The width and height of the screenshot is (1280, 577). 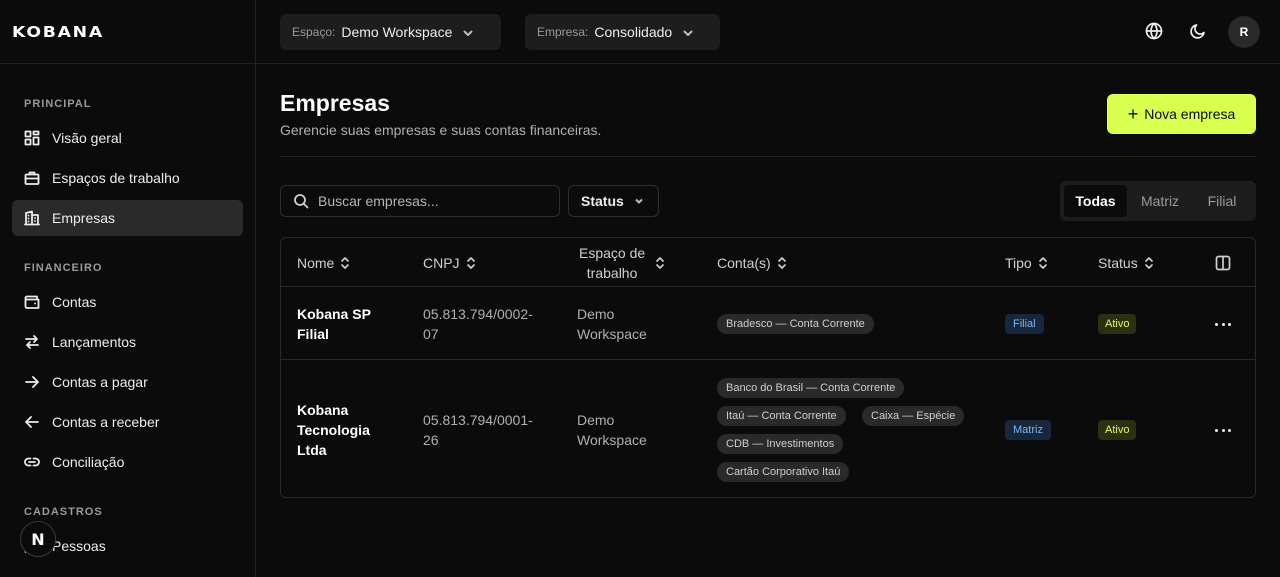 What do you see at coordinates (32, 138) in the screenshot?
I see `dashboard-grid-icon` at bounding box center [32, 138].